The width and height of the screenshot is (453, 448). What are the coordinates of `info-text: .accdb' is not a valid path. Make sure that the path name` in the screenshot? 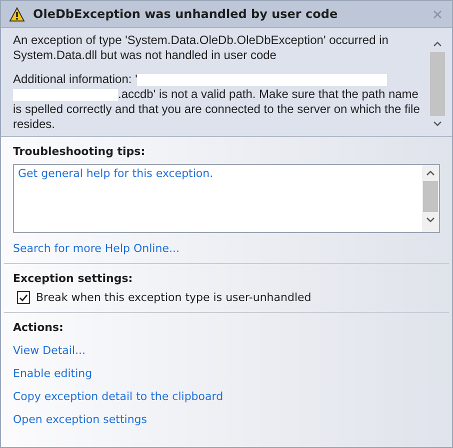 It's located at (268, 94).